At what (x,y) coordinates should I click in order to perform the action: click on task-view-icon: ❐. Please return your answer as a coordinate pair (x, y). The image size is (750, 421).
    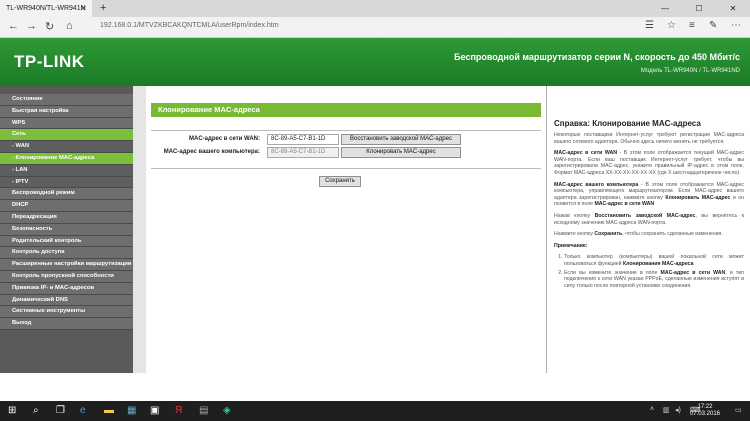
    Looking at the image, I should click on (60, 410).